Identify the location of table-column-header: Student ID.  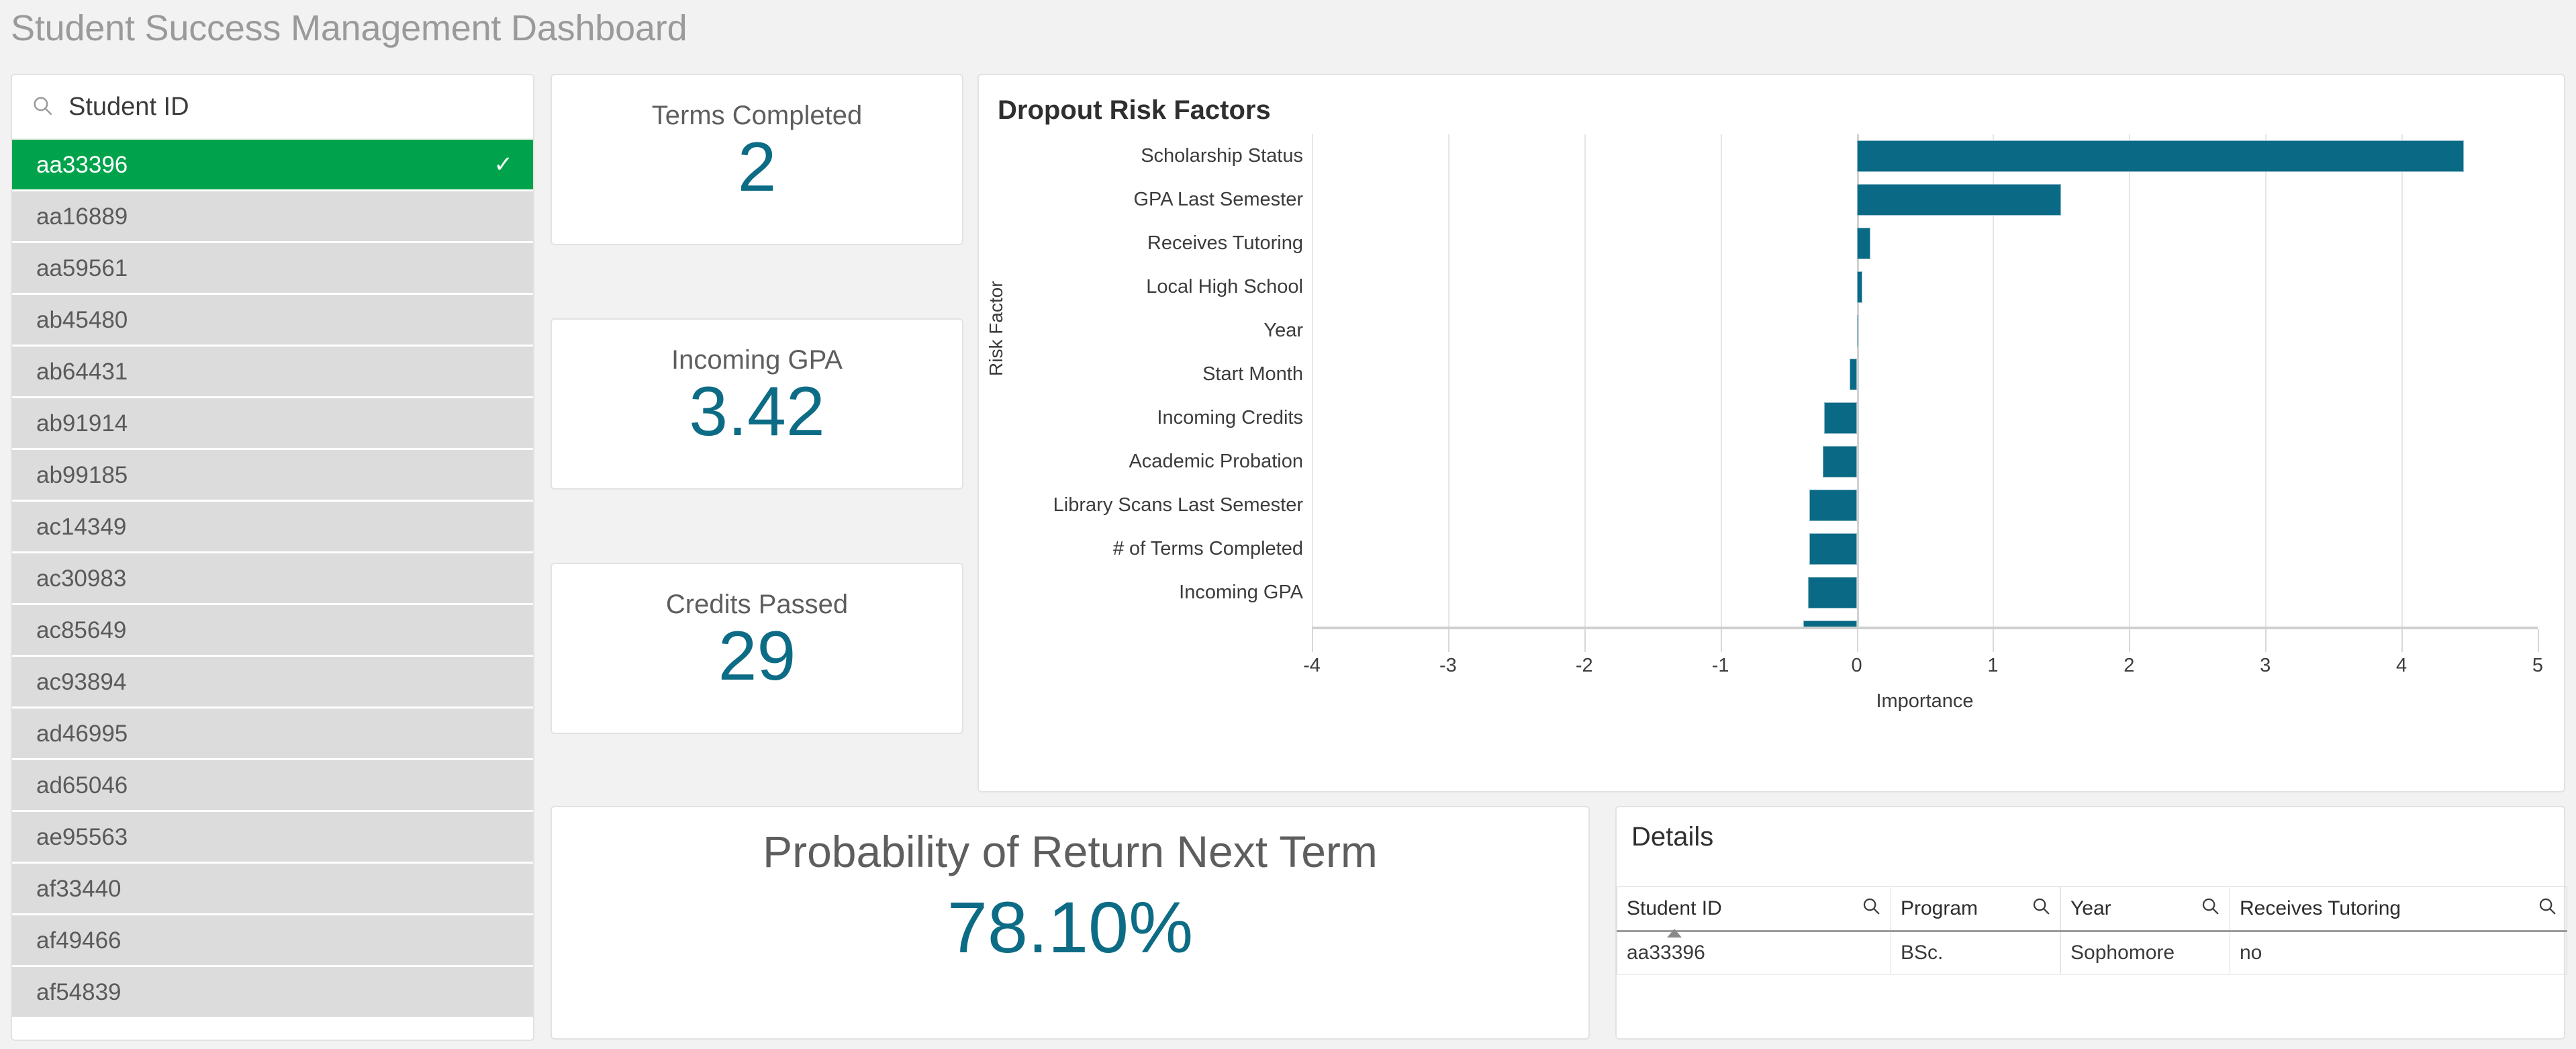
(1754, 912).